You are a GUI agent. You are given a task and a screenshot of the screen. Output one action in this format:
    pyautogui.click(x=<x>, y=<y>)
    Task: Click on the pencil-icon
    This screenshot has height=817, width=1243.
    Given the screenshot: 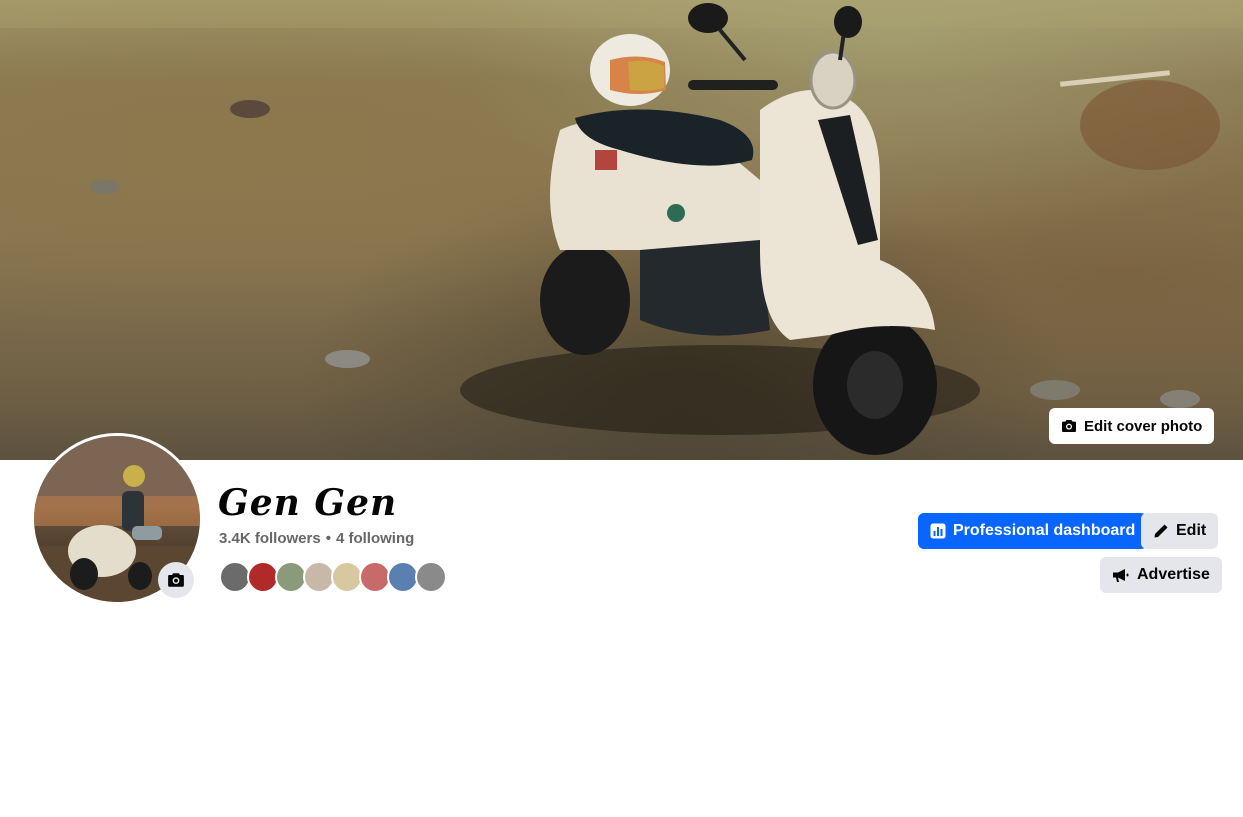 What is the action you would take?
    pyautogui.click(x=1161, y=531)
    